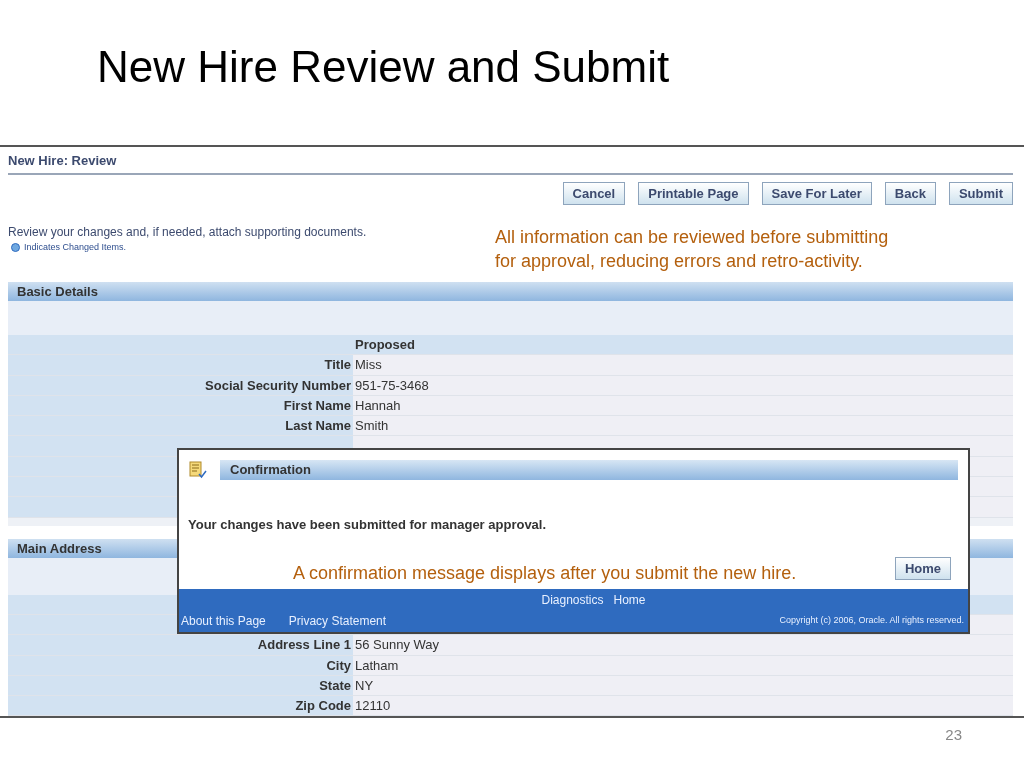 The height and width of the screenshot is (768, 1024). What do you see at coordinates (683, 706) in the screenshot?
I see `field-value: 12110` at bounding box center [683, 706].